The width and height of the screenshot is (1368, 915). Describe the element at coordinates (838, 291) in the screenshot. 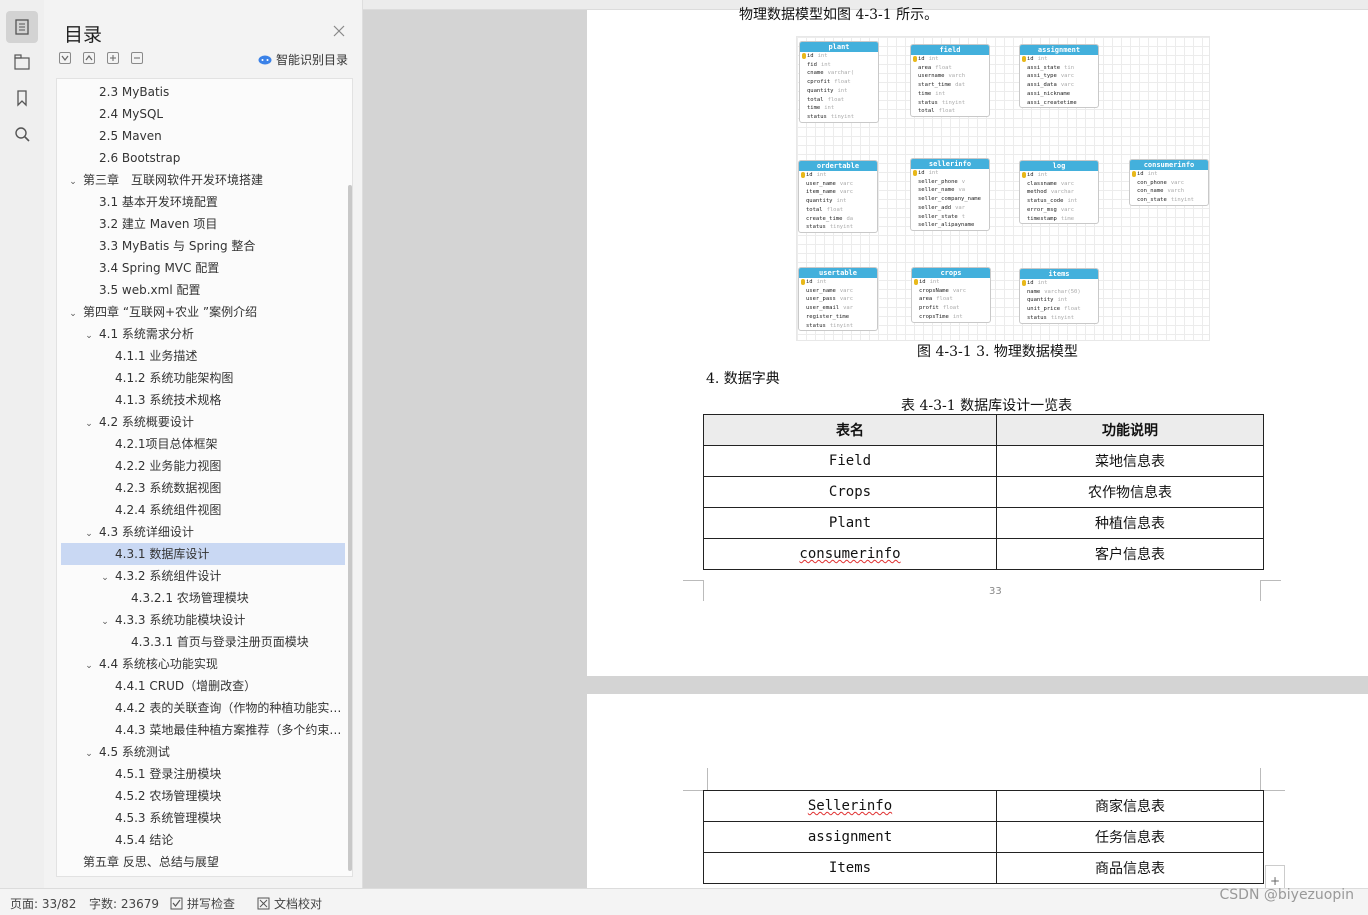

I see `er-field: user_name varc` at that location.